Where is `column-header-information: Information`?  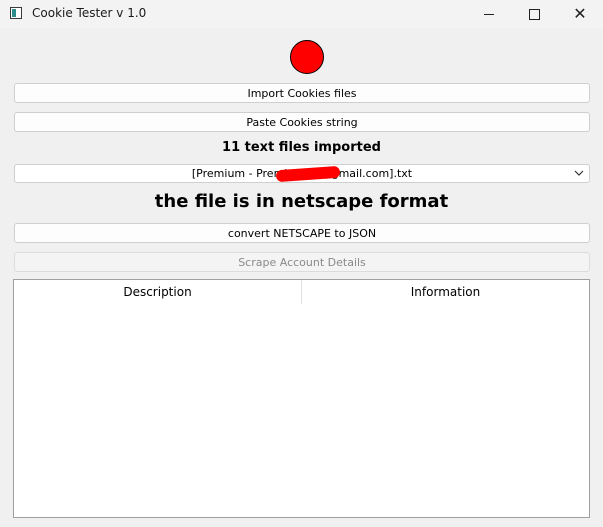 column-header-information: Information is located at coordinates (445, 292).